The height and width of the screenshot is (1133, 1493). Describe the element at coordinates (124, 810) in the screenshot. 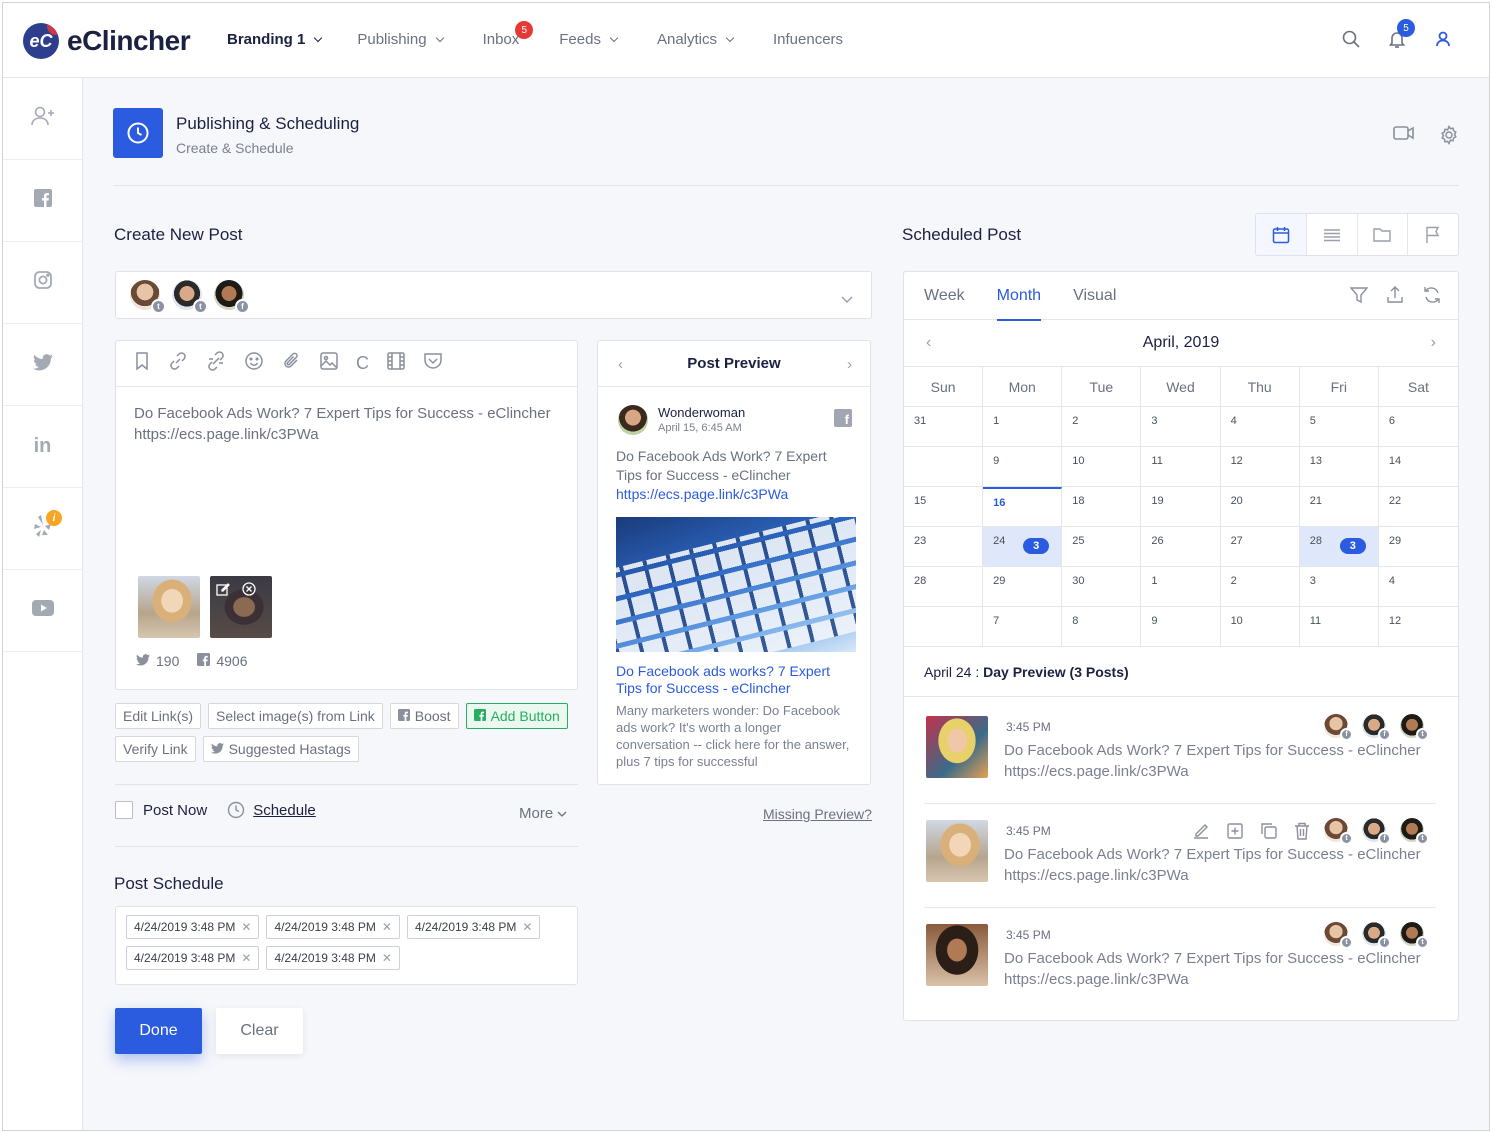

I see `post-now-checkbox` at that location.